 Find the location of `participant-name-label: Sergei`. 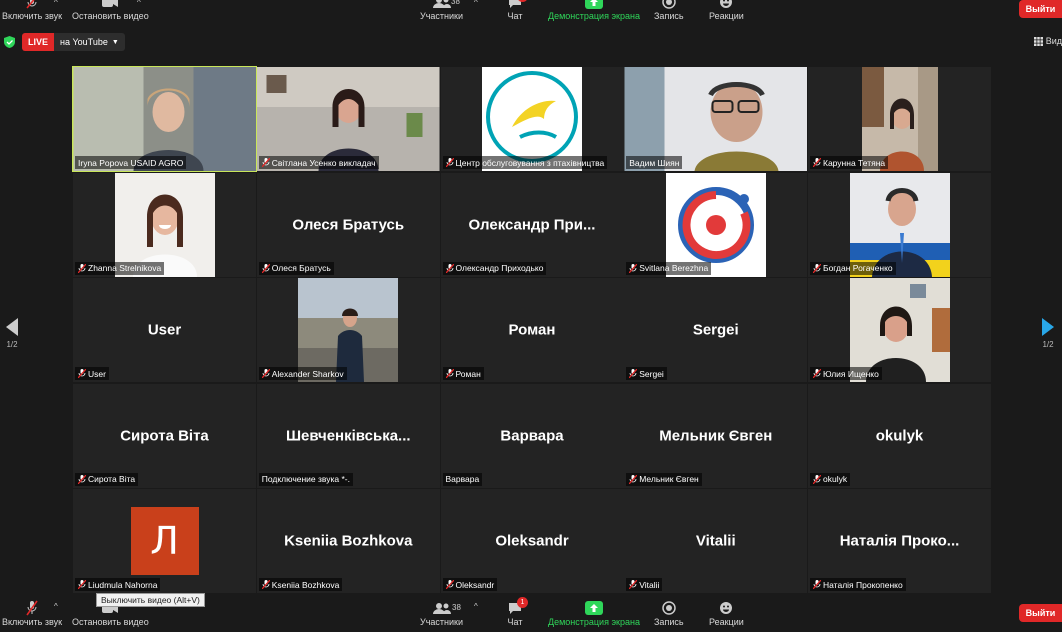

participant-name-label: Sergei is located at coordinates (646, 373).